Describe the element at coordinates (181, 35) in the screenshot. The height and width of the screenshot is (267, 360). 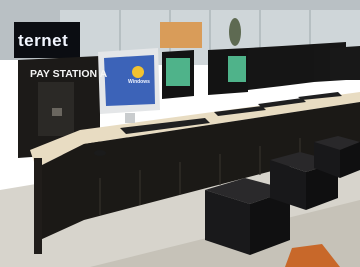
I see `orange-box-background` at that location.